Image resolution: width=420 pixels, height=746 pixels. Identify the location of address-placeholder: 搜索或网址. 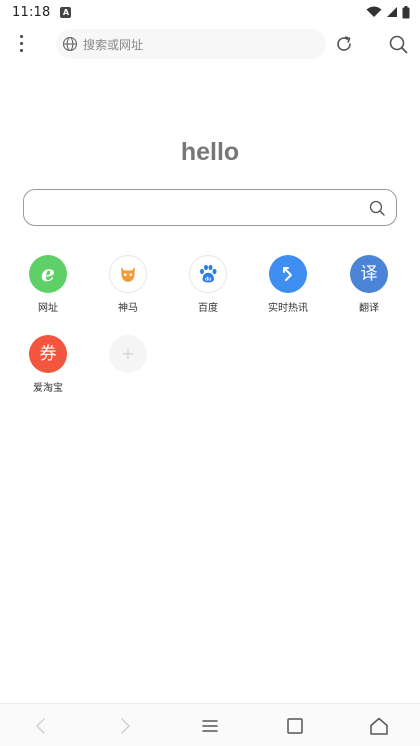
(113, 44).